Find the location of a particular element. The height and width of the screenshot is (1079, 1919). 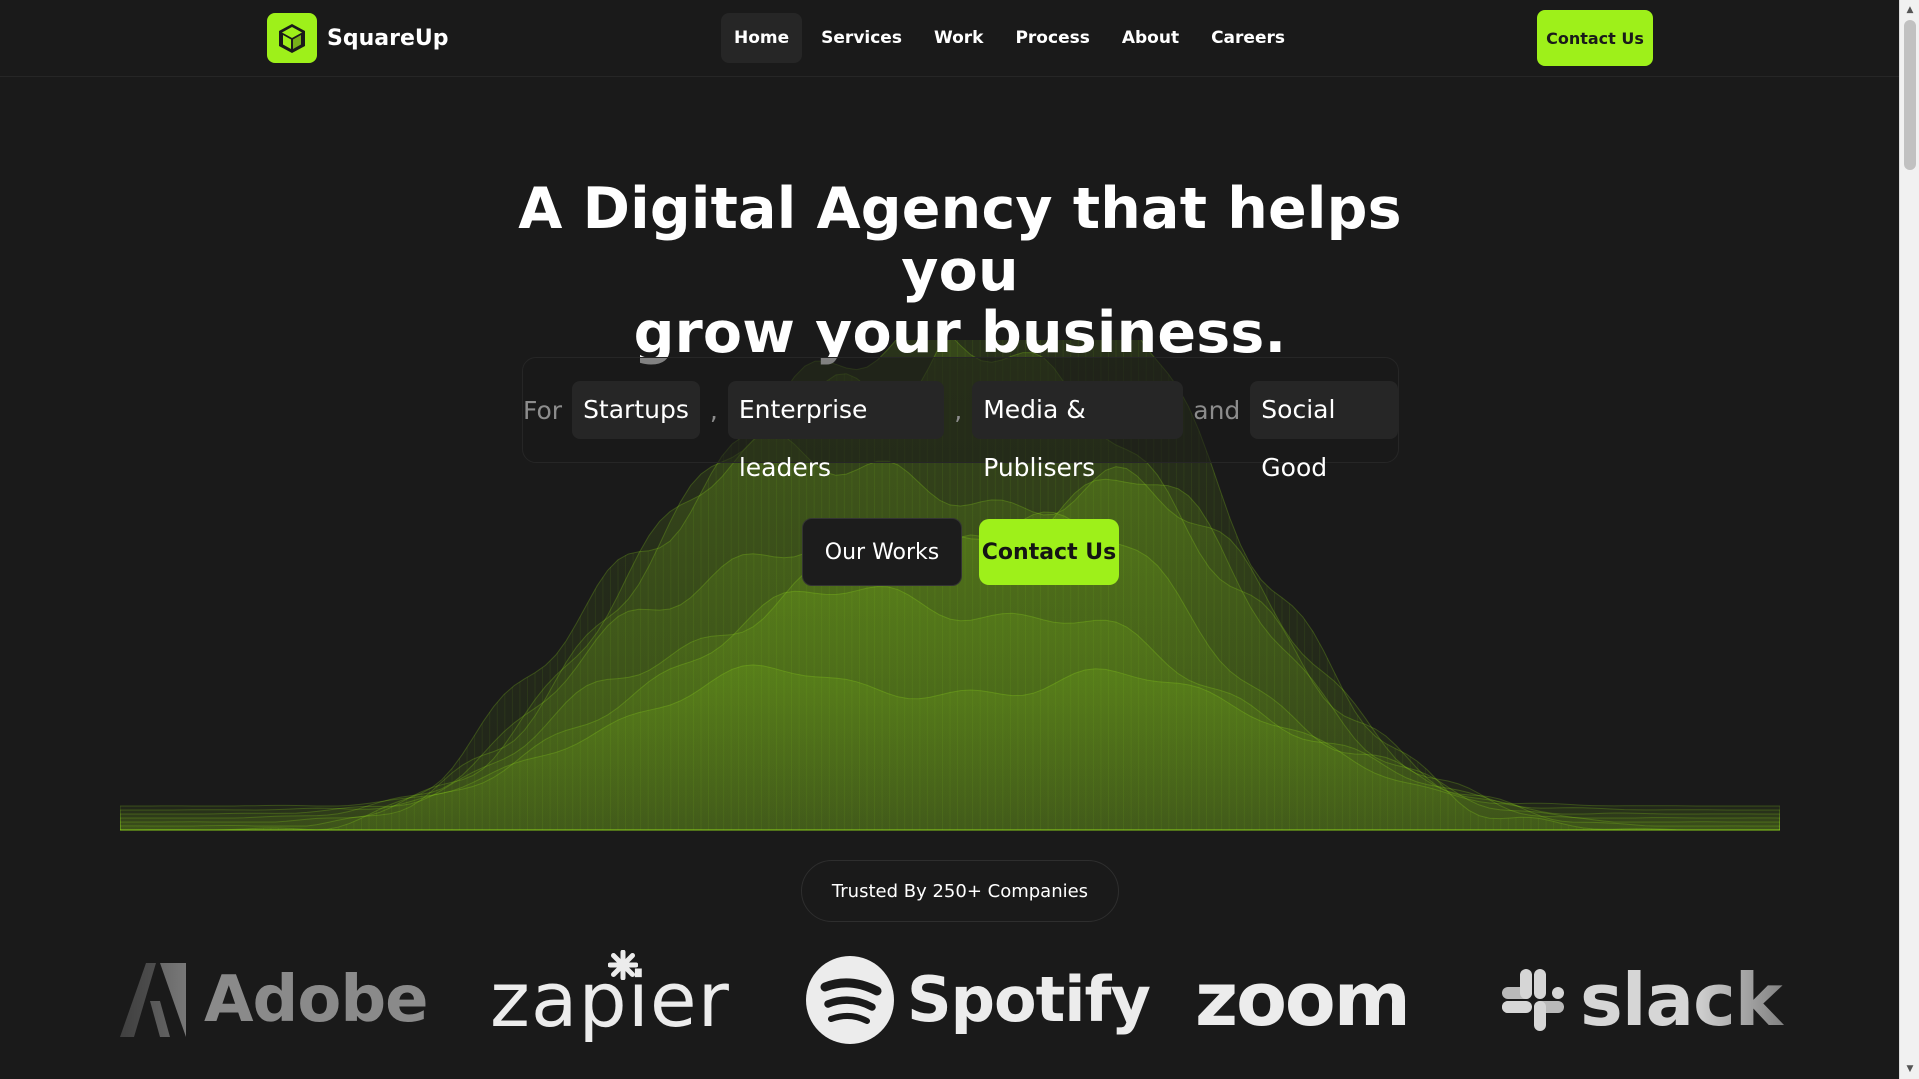

page-scrollbar: ▲ ▼ is located at coordinates (1909, 539).